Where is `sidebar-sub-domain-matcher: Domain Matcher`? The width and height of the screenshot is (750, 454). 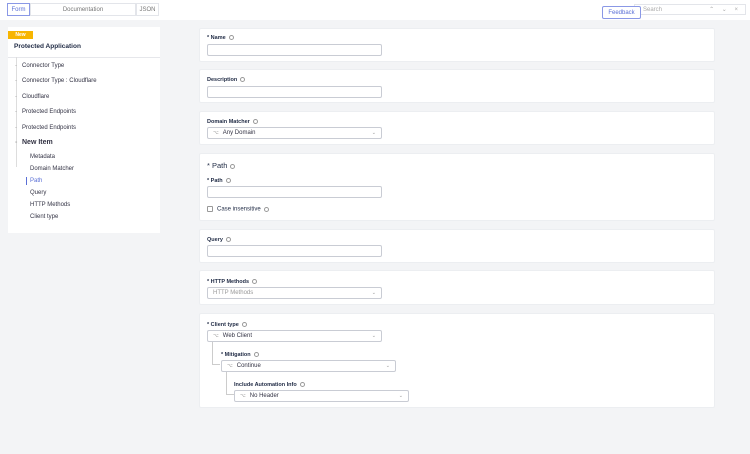 sidebar-sub-domain-matcher: Domain Matcher is located at coordinates (52, 169).